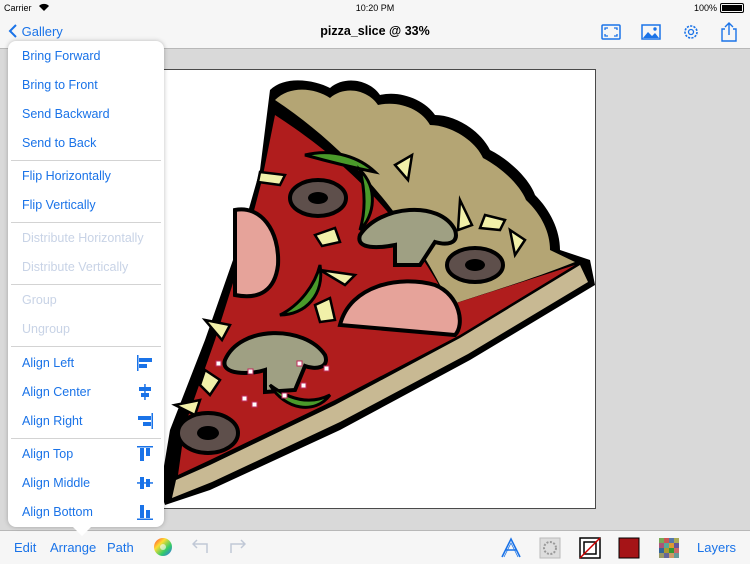 Image resolution: width=750 pixels, height=564 pixels. I want to click on align-top-icon, so click(145, 456).